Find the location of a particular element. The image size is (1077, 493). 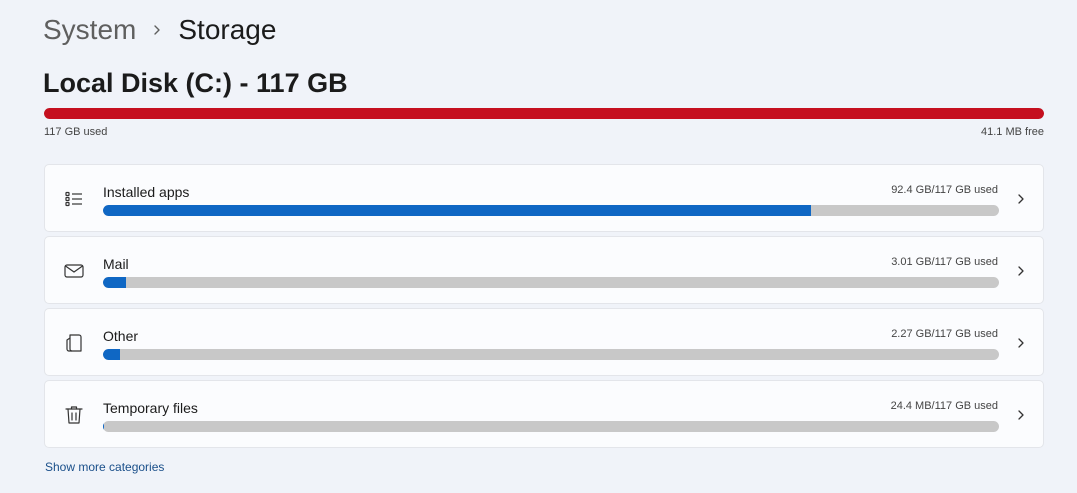

disk-usage-bar is located at coordinates (544, 113).